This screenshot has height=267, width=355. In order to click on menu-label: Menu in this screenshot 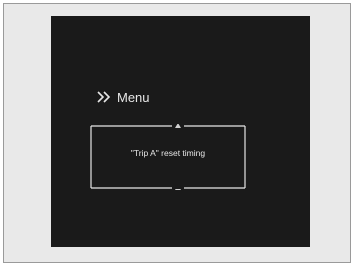, I will do `click(133, 97)`.